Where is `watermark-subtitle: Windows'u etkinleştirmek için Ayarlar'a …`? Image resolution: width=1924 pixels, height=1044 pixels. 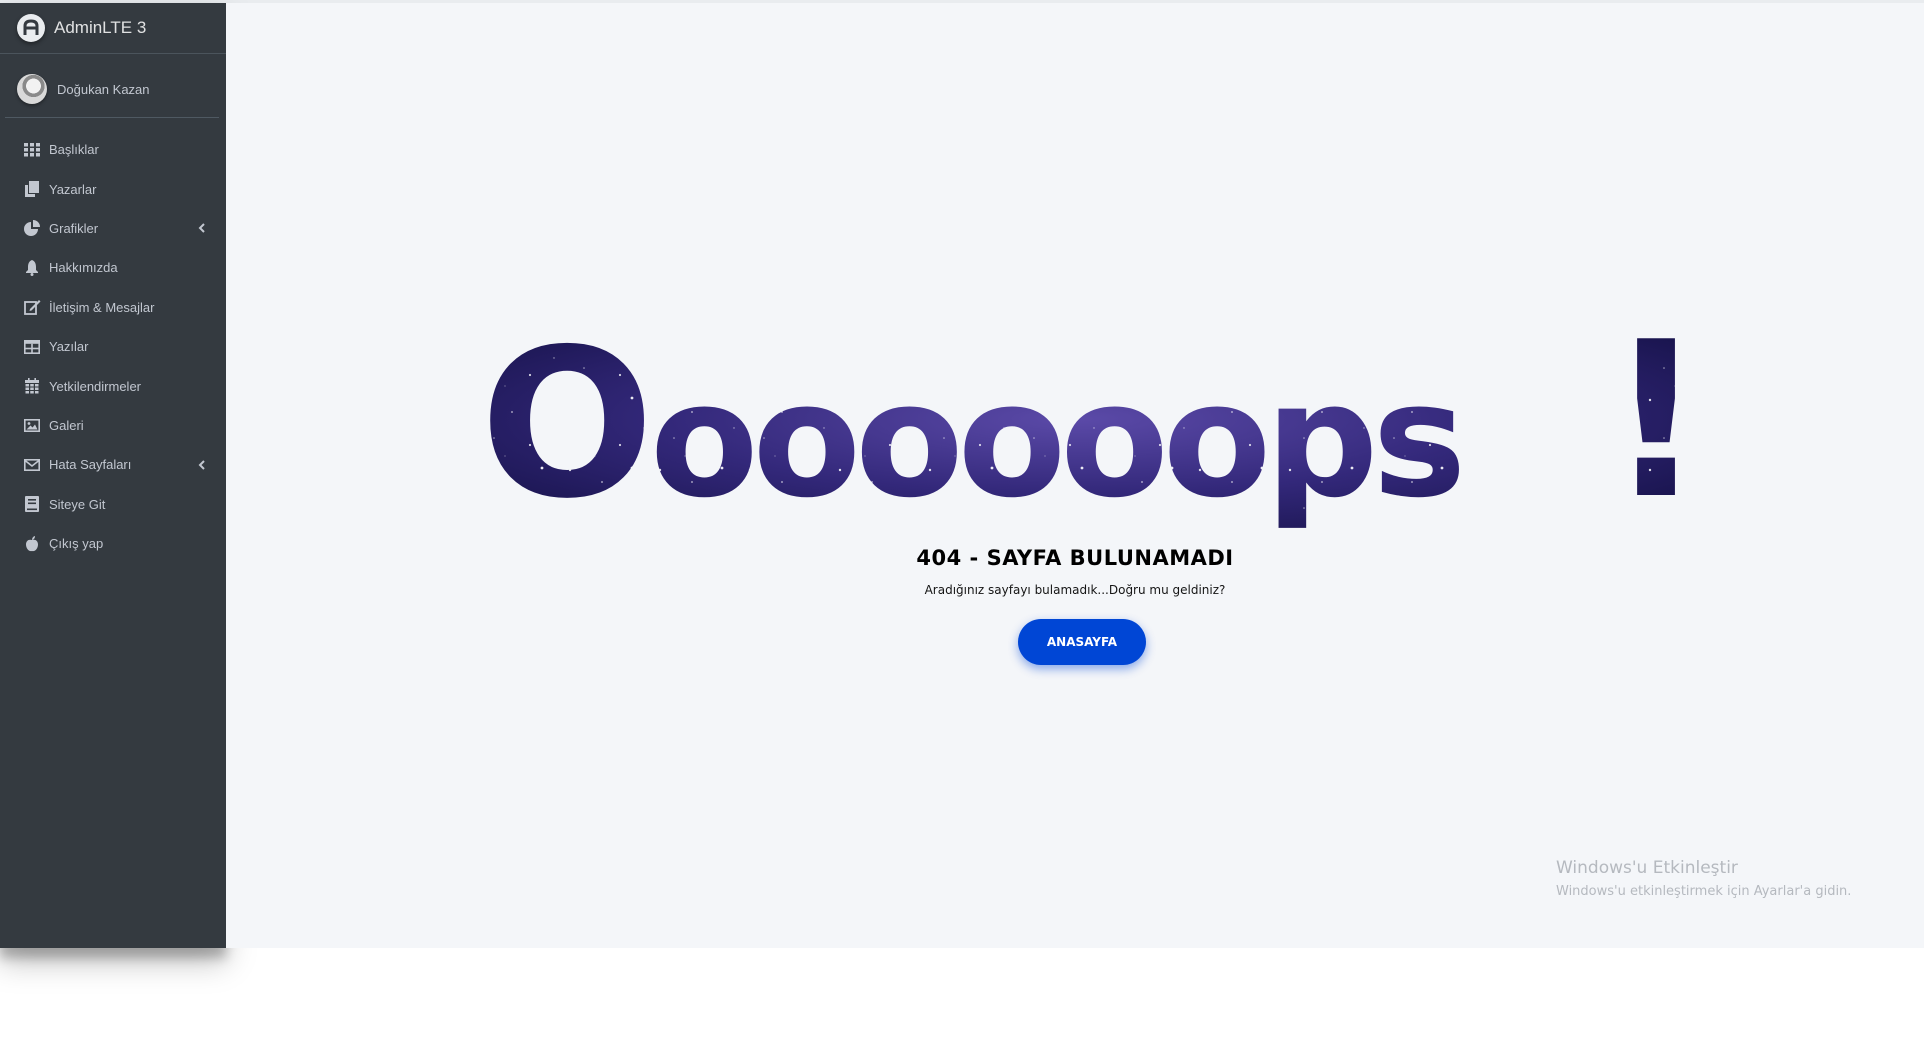 watermark-subtitle: Windows'u etkinleştirmek için Ayarlar'a … is located at coordinates (1704, 891).